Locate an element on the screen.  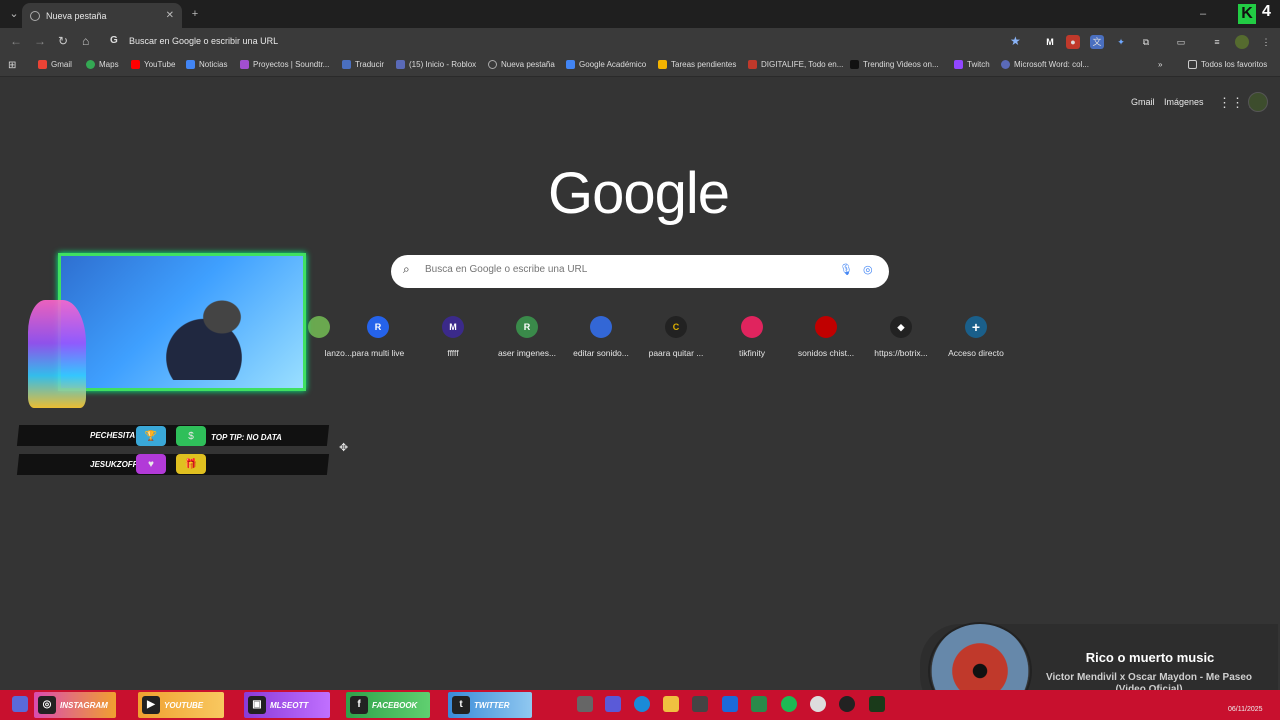
facebook-icon: f is located at coordinates (359, 705).